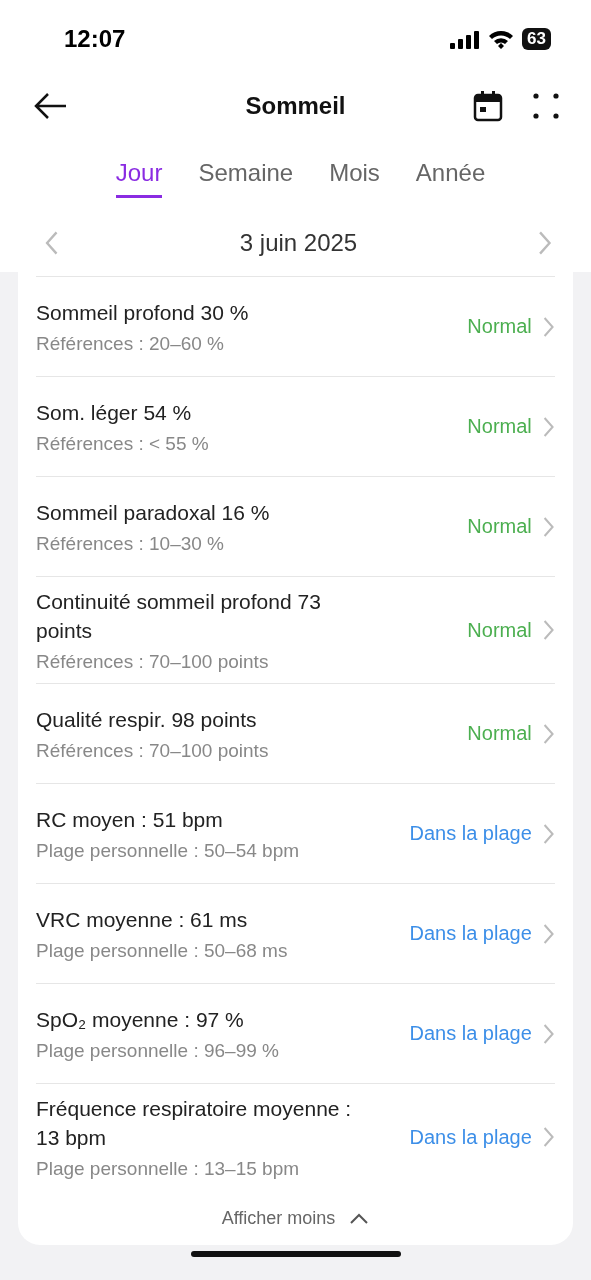 This screenshot has width=591, height=1280. I want to click on metric-title: SpO₂ moyenne : 97 %, so click(140, 1020).